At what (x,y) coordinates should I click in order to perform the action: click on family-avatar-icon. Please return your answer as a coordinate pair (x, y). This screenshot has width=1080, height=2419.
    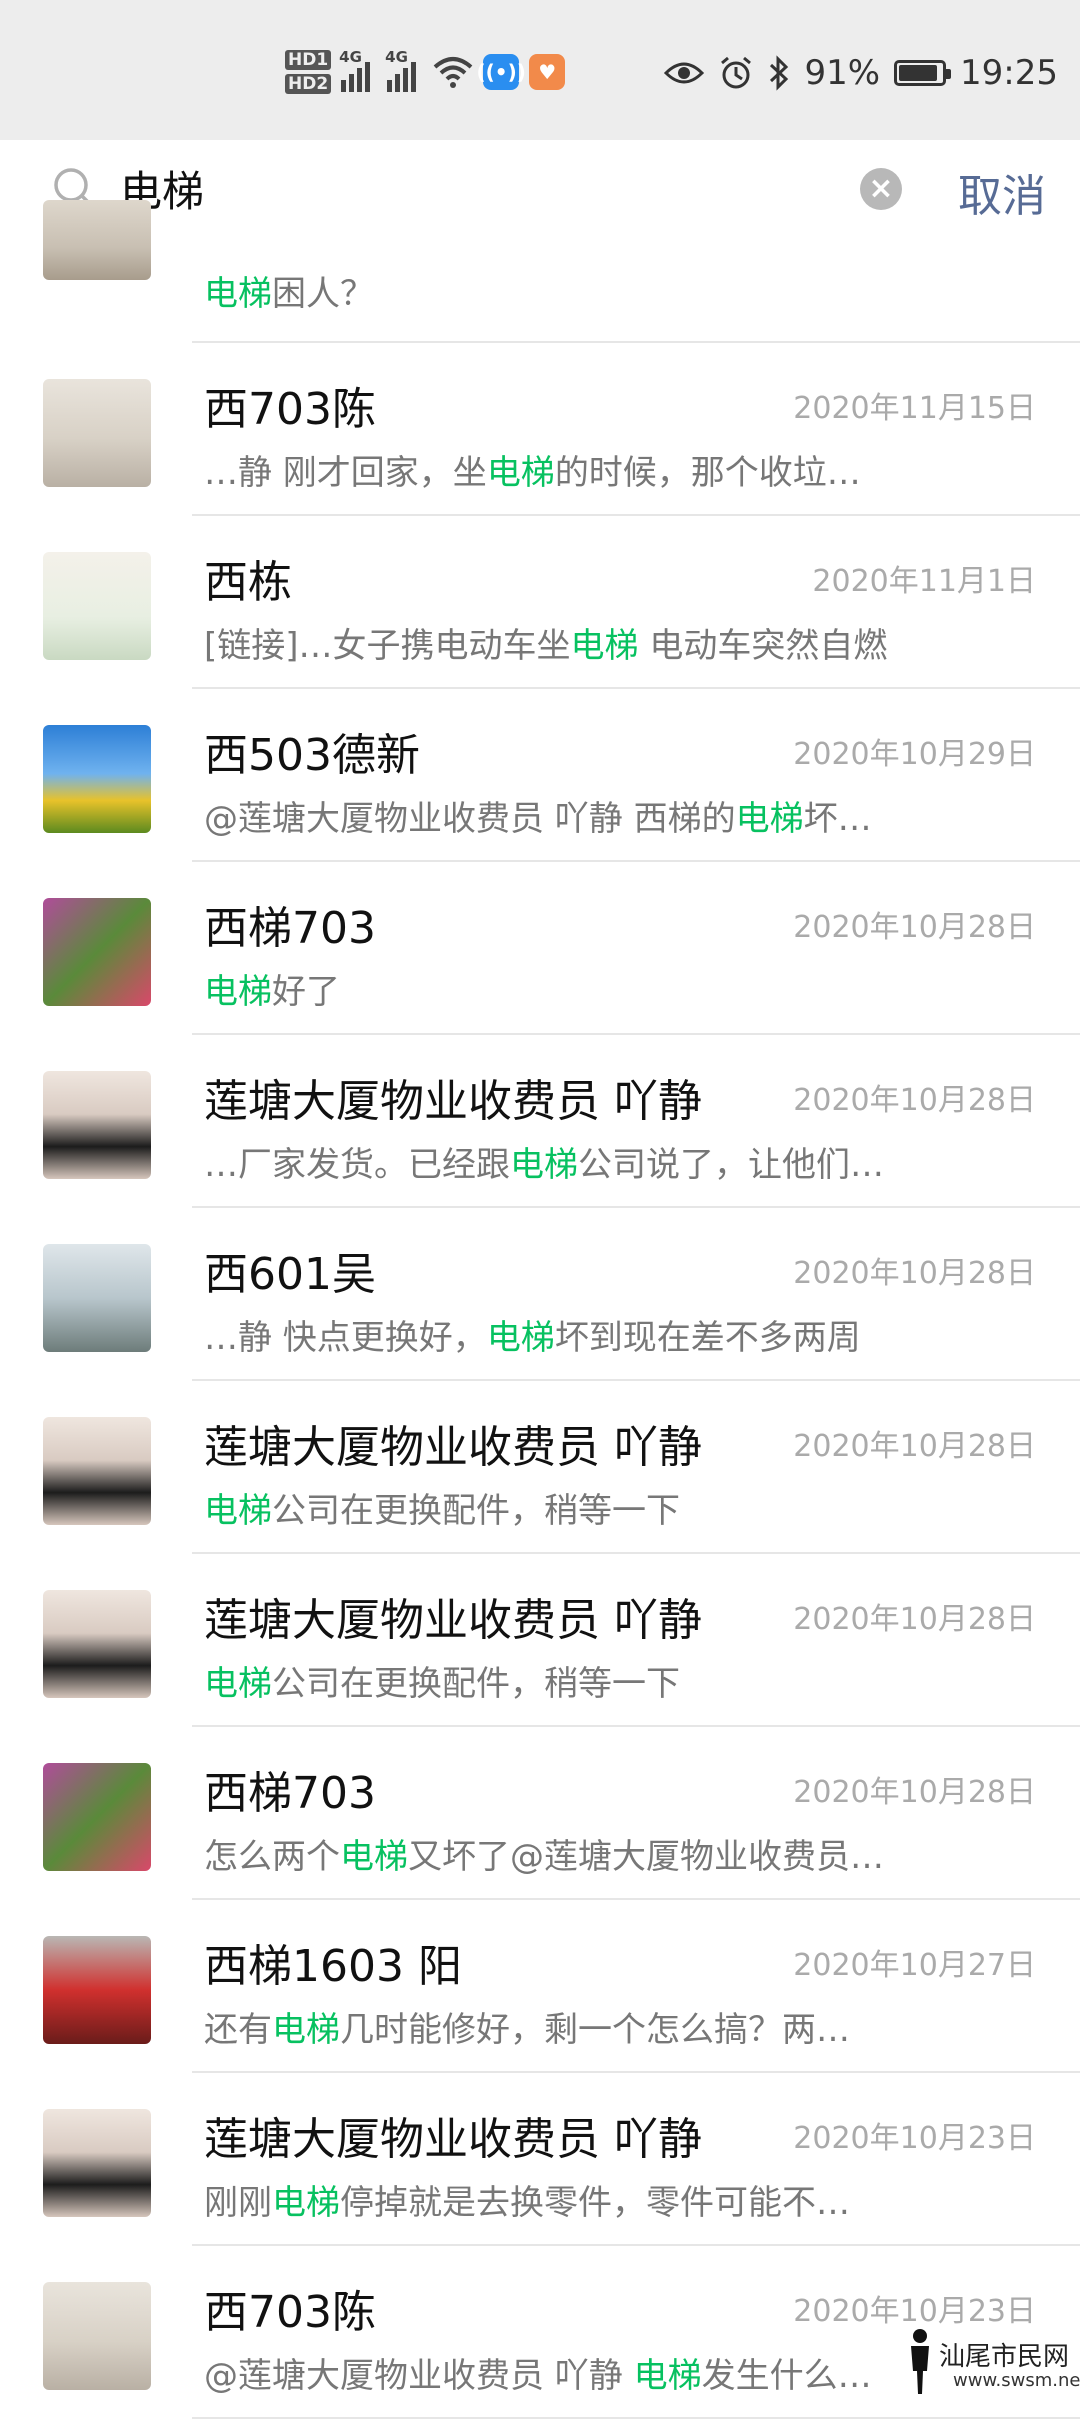
    Looking at the image, I should click on (97, 606).